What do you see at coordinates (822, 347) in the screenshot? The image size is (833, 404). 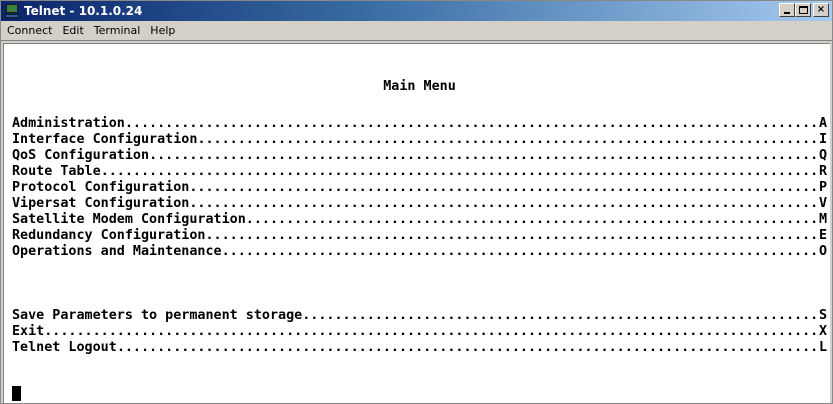 I see `option-key: L` at bounding box center [822, 347].